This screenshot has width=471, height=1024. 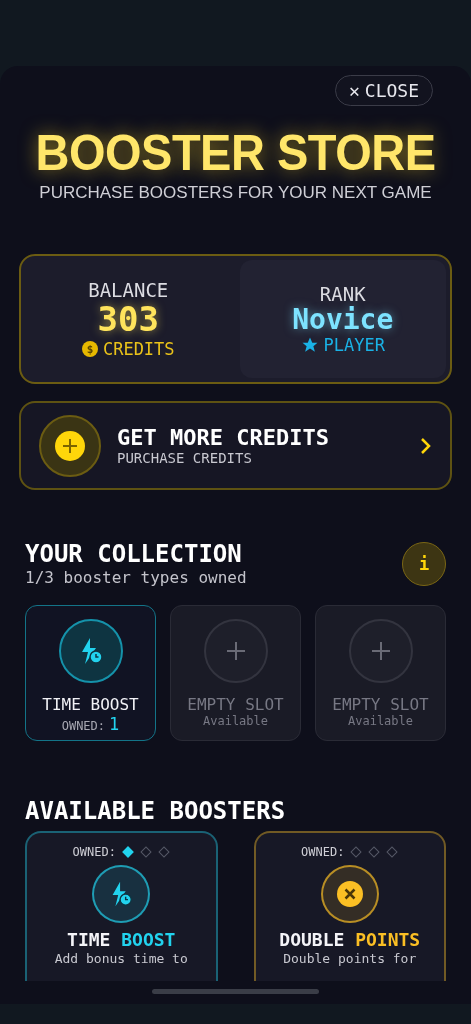 What do you see at coordinates (89, 348) in the screenshot?
I see `coin-icon: $` at bounding box center [89, 348].